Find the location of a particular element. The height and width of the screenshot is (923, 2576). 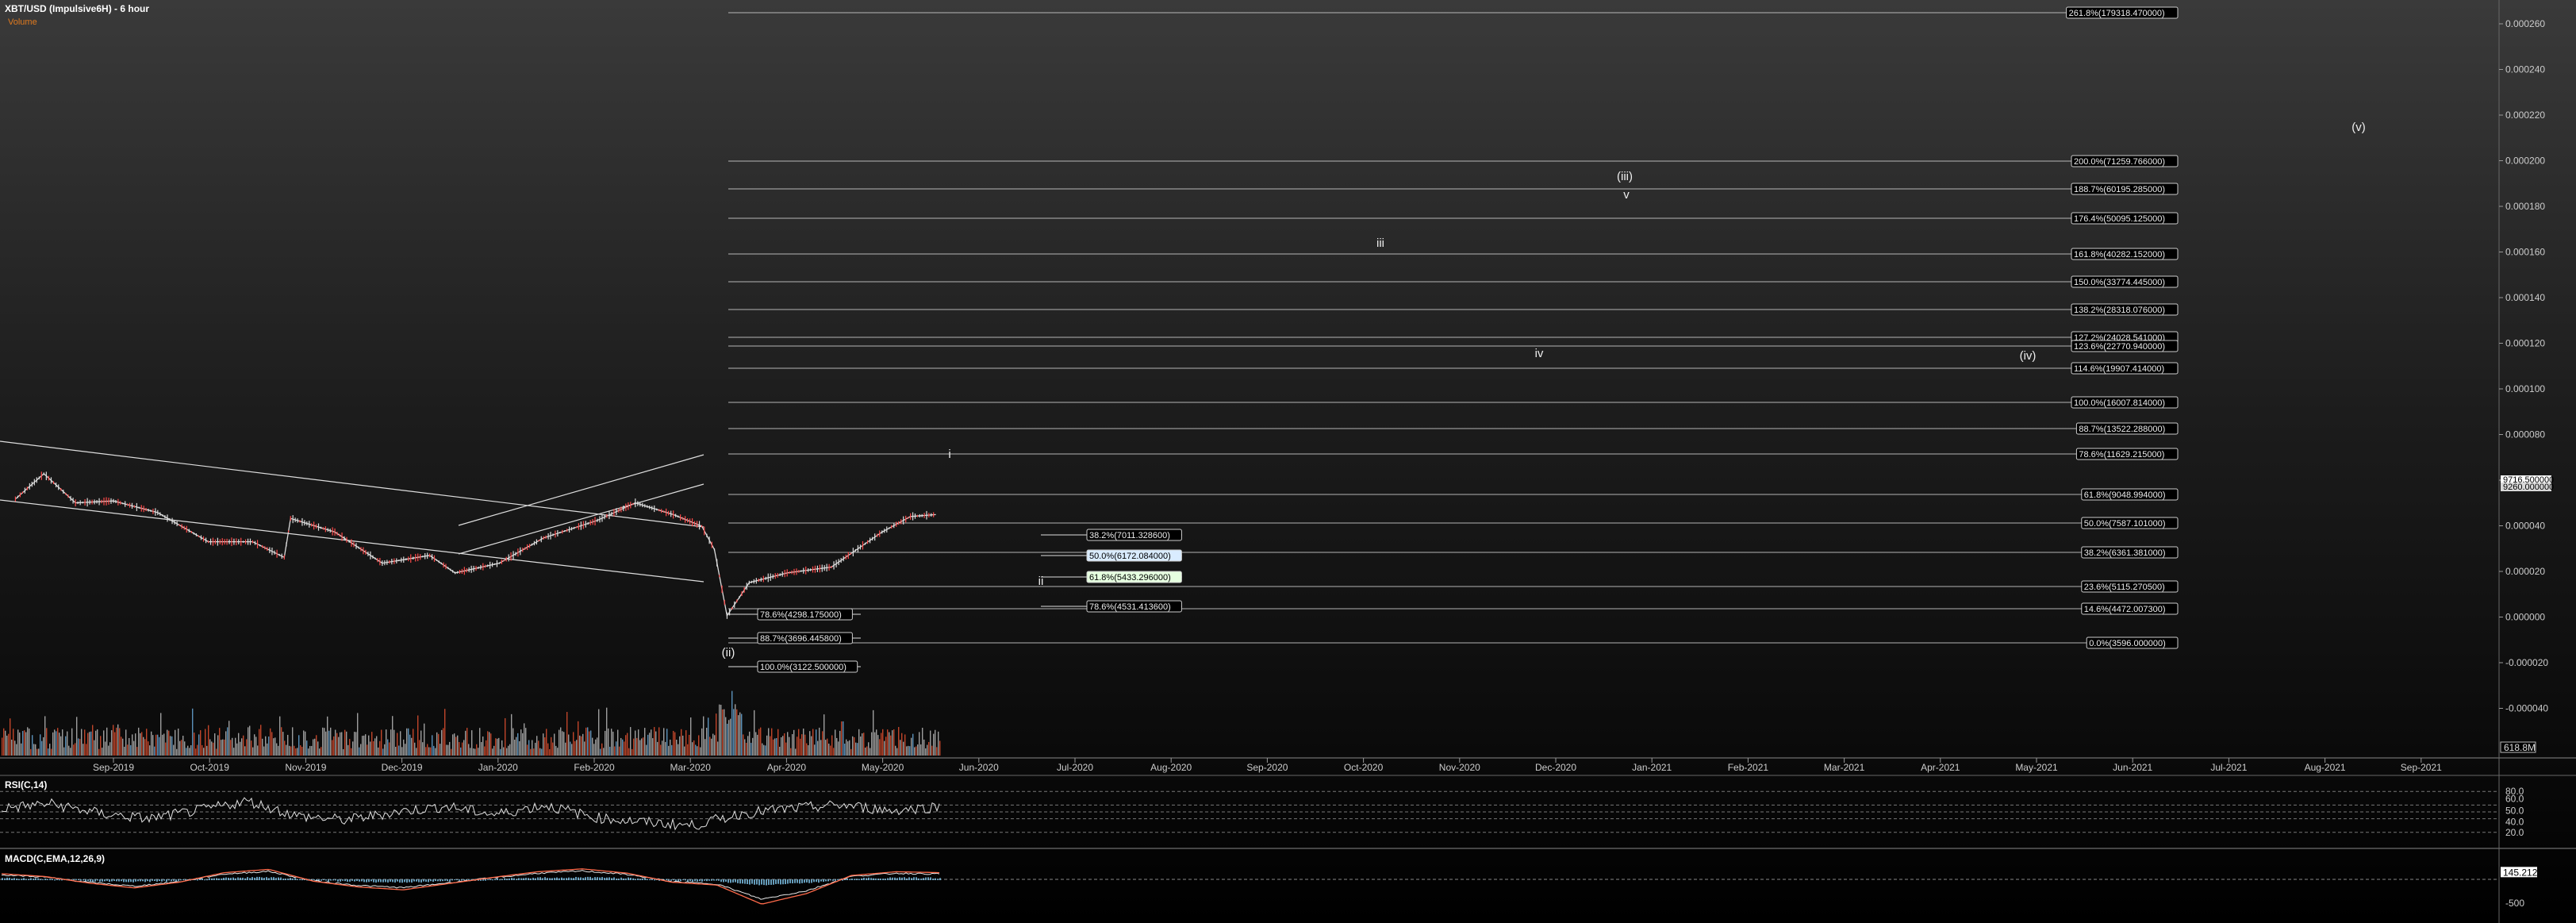

y-tick-label: 0.000160 is located at coordinates (2525, 252).